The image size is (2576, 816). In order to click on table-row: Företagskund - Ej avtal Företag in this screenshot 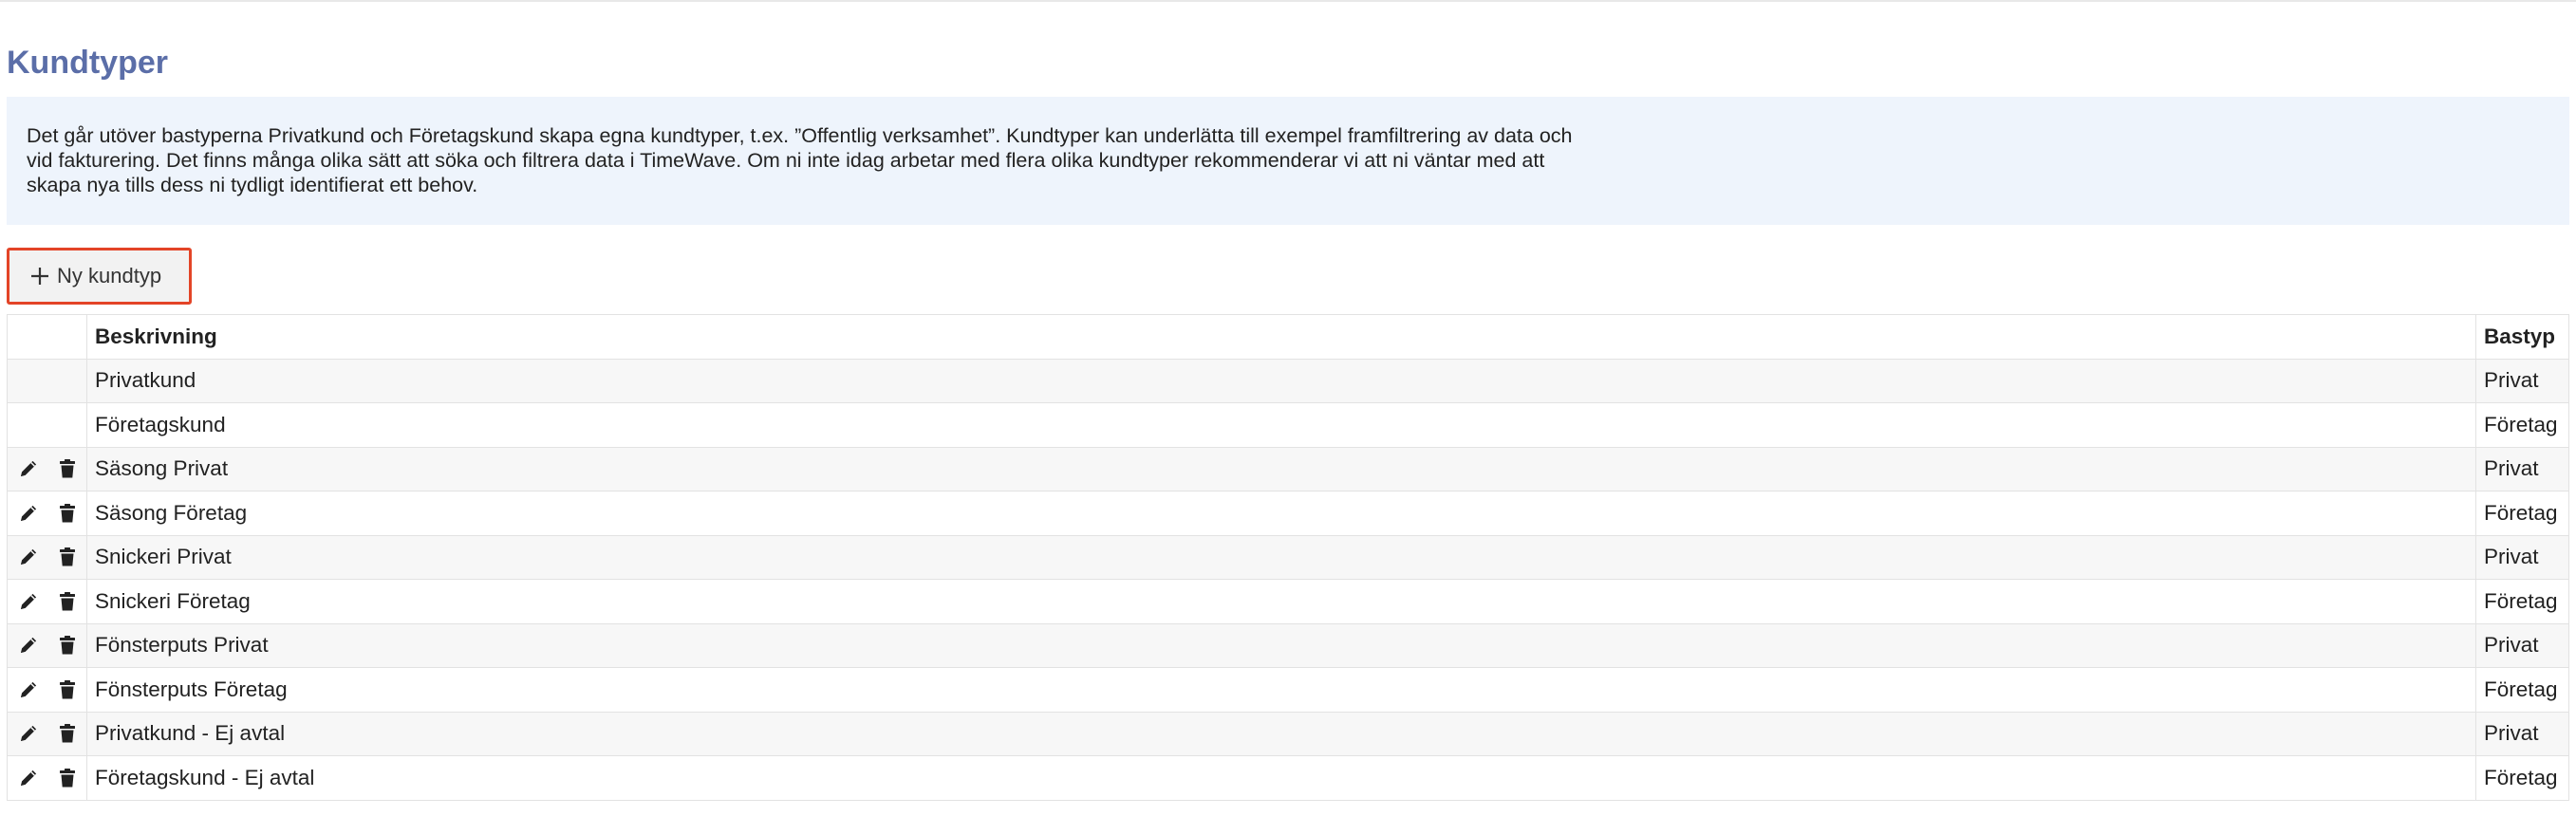, I will do `click(1288, 778)`.